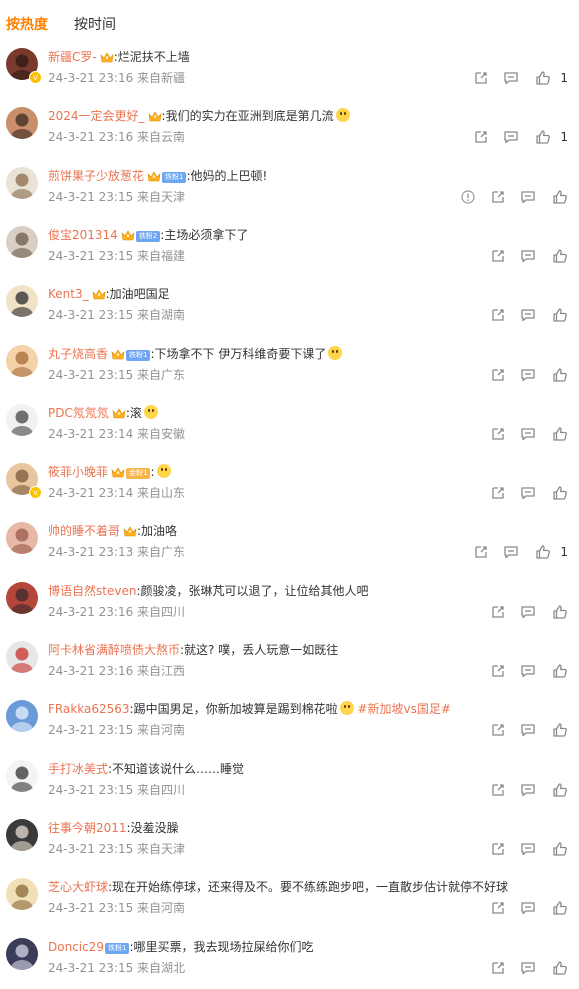  What do you see at coordinates (289, 69) in the screenshot?
I see `comment-item: v 新疆C罗-:烂泥扶不上墙 24-3-21 23:16 来自新疆 1` at bounding box center [289, 69].